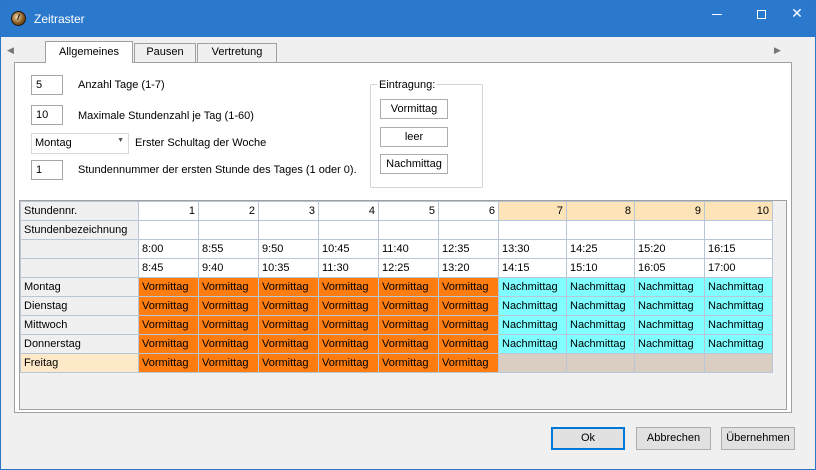 The image size is (816, 470). What do you see at coordinates (408, 268) in the screenshot?
I see `end-time-cell: 12:25` at bounding box center [408, 268].